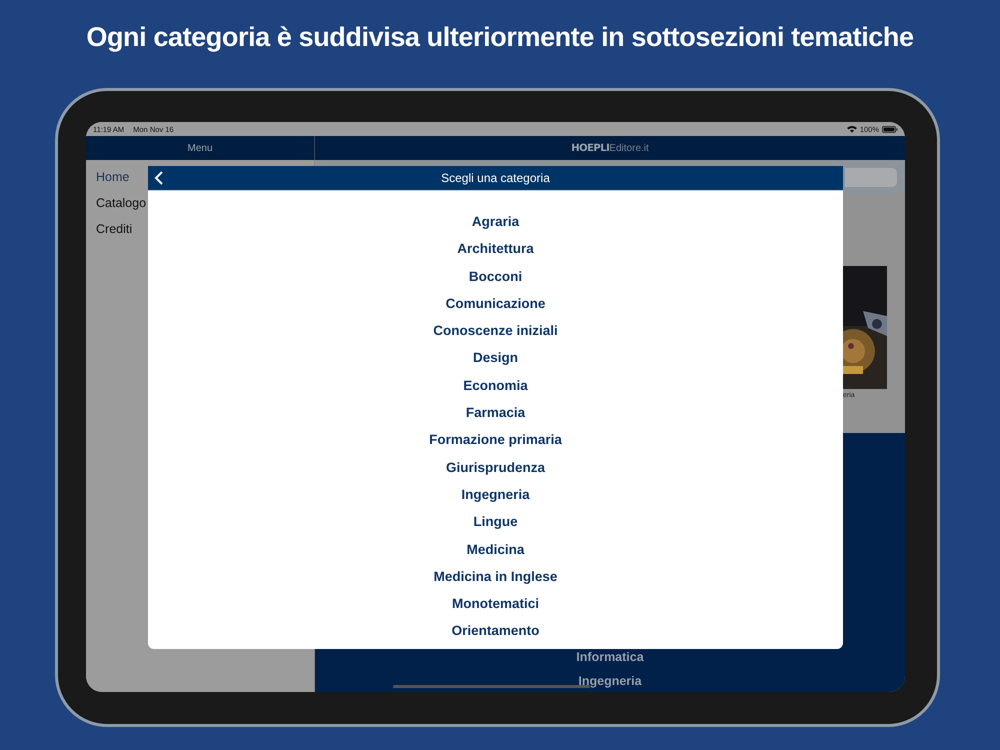 The height and width of the screenshot is (750, 1000). What do you see at coordinates (851, 129) in the screenshot?
I see `wifi-icon` at bounding box center [851, 129].